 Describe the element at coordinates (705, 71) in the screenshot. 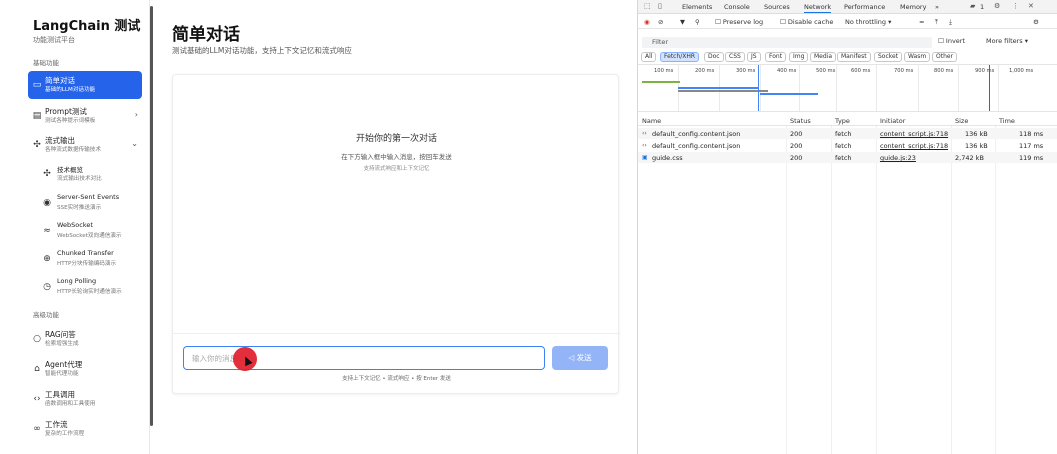

I see `timeline-tick: 200 ms` at that location.